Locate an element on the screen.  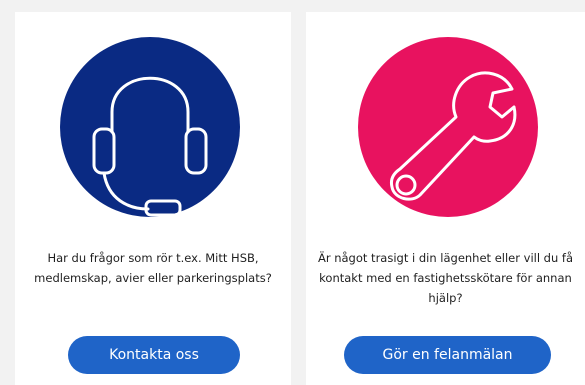
wrench-icon-circle is located at coordinates (448, 127).